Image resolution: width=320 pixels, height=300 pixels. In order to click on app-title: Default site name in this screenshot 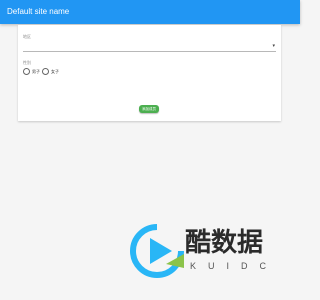, I will do `click(38, 11)`.